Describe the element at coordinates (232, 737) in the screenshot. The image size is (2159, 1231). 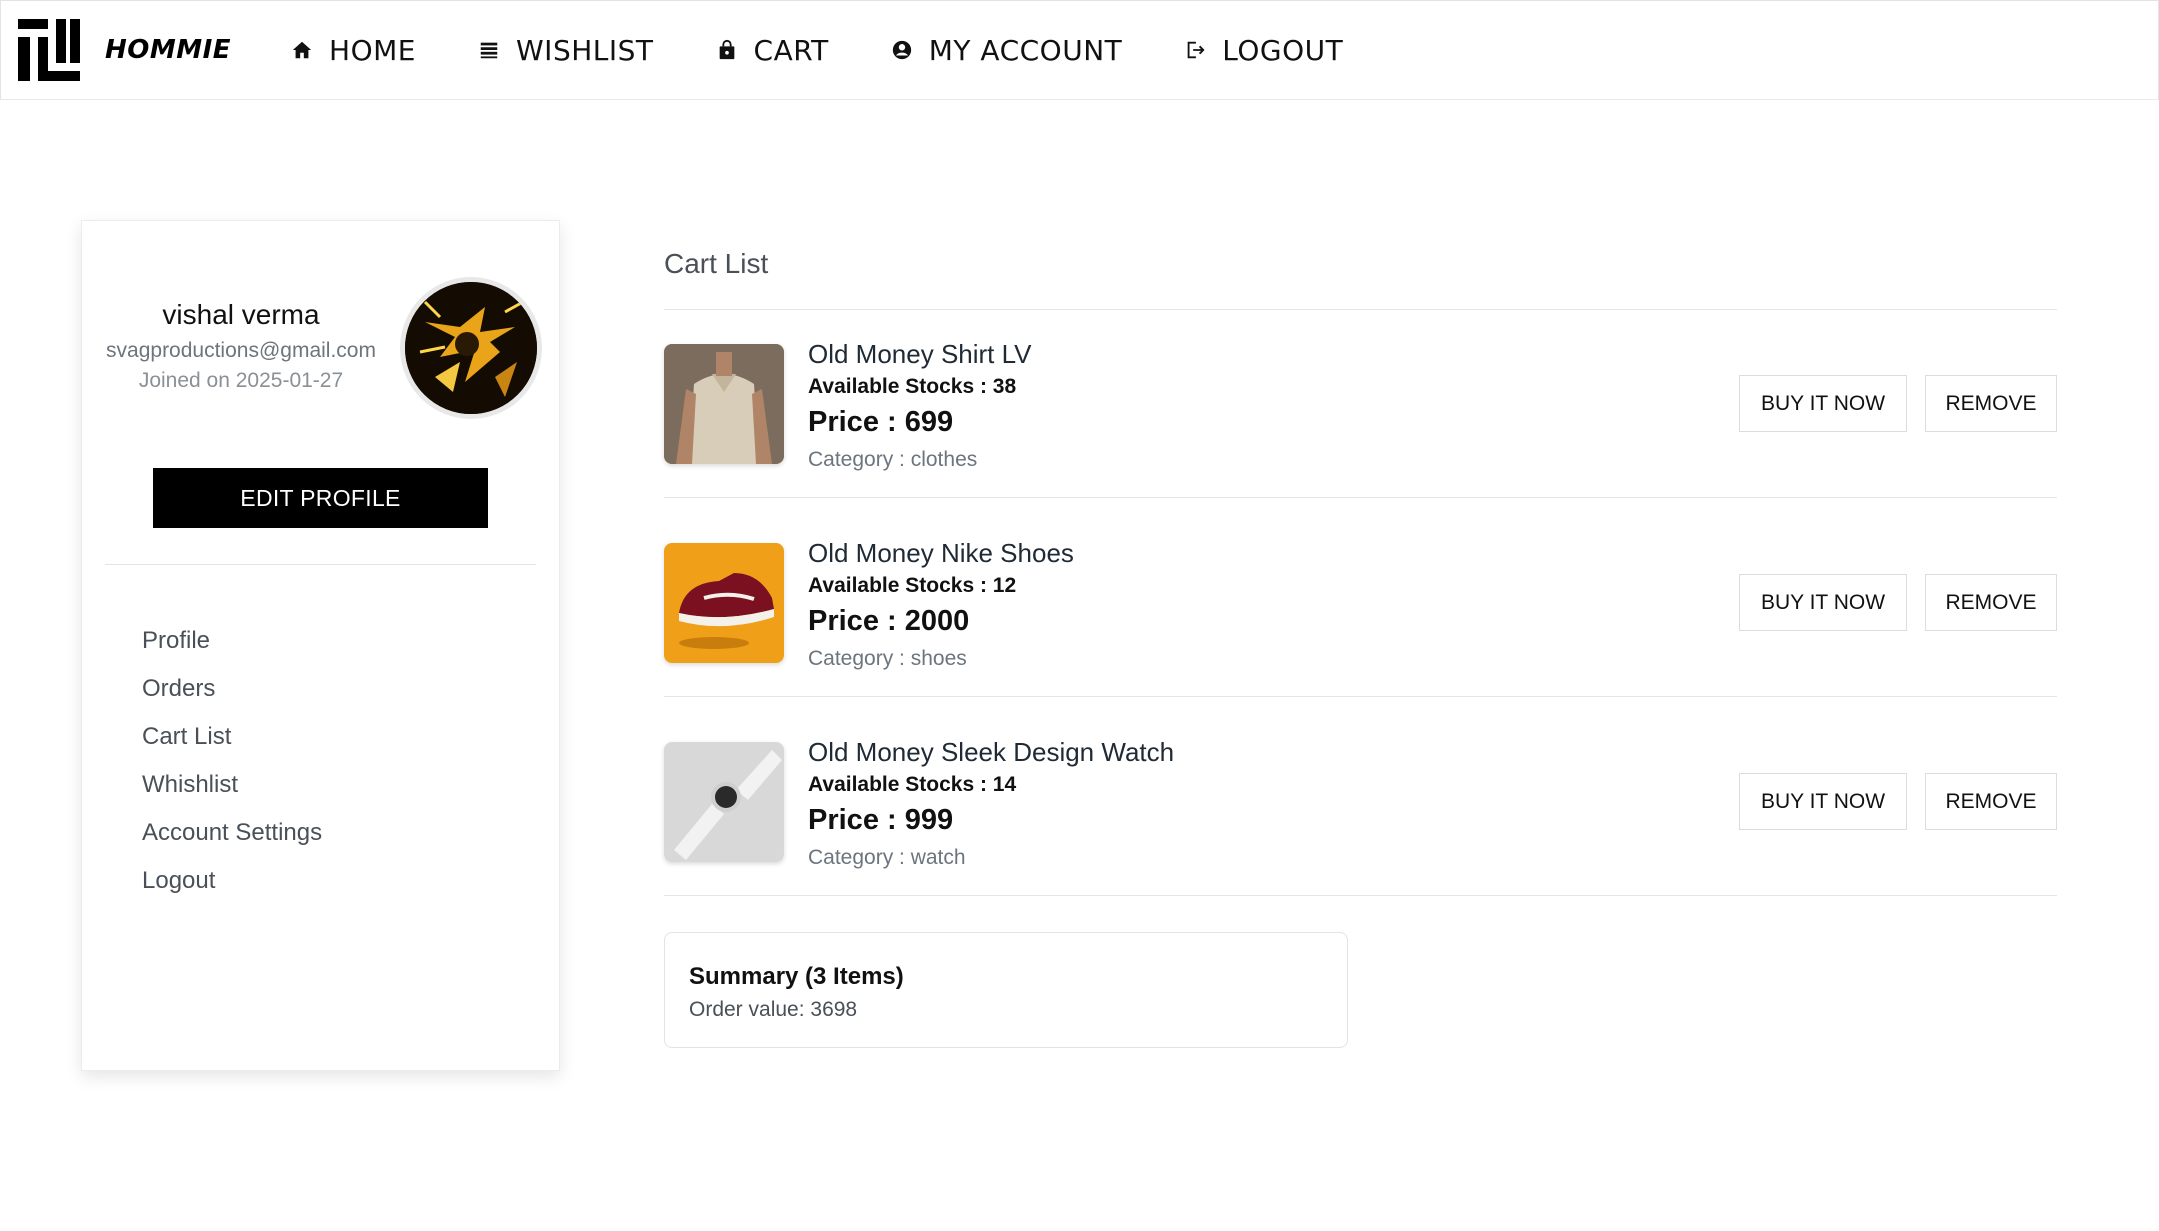
I see `sidebar-item-cart-list: Cart List` at that location.